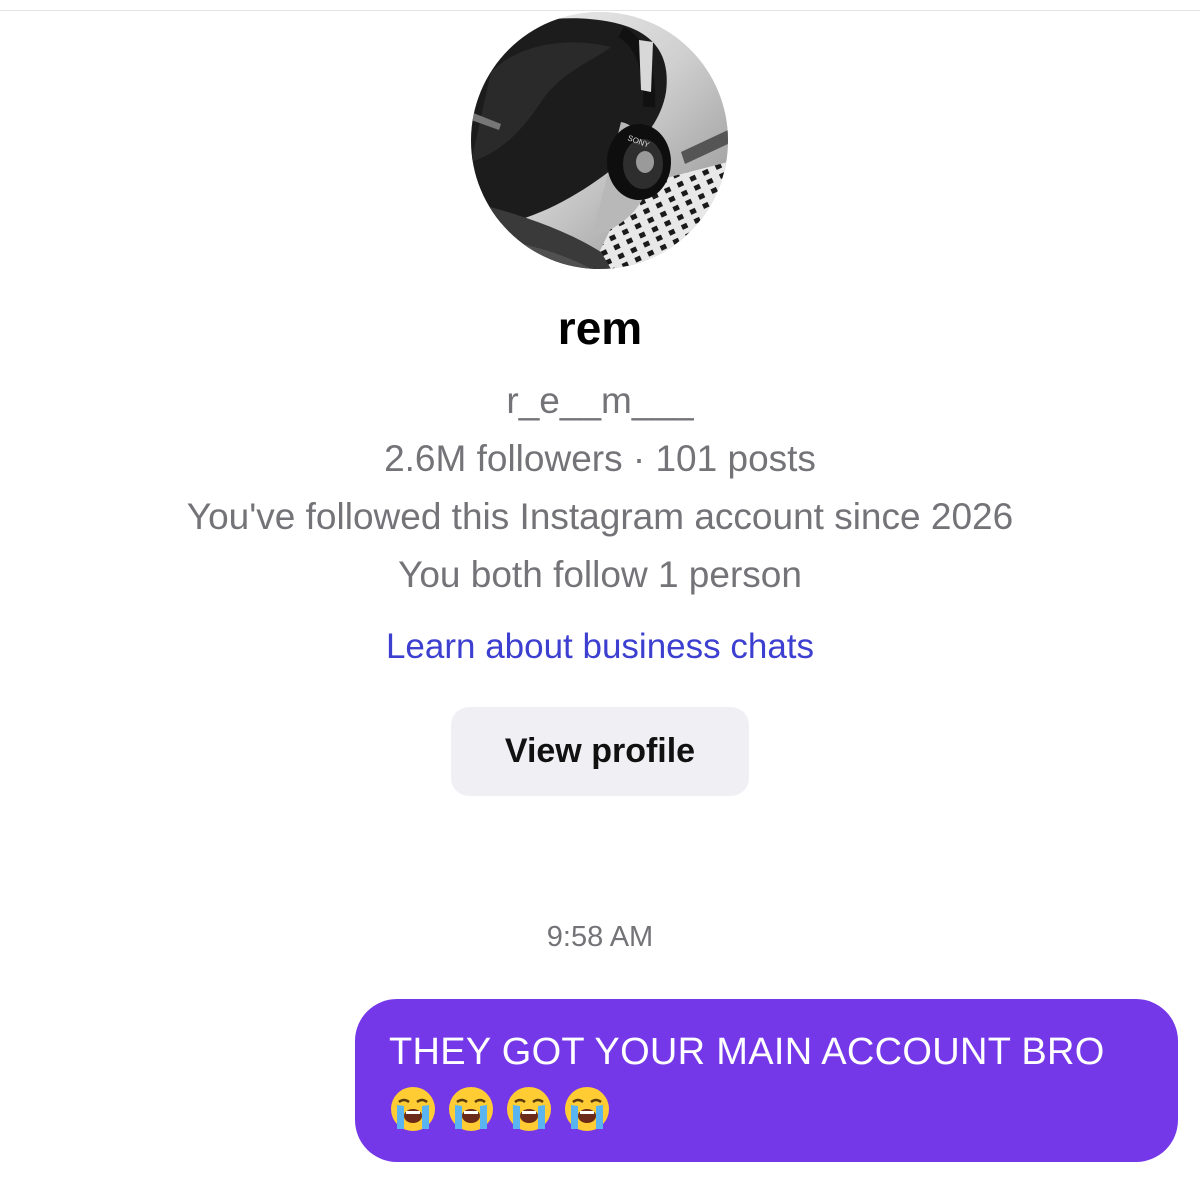  I want to click on profile-photo-icon: SONY, so click(599, 140).